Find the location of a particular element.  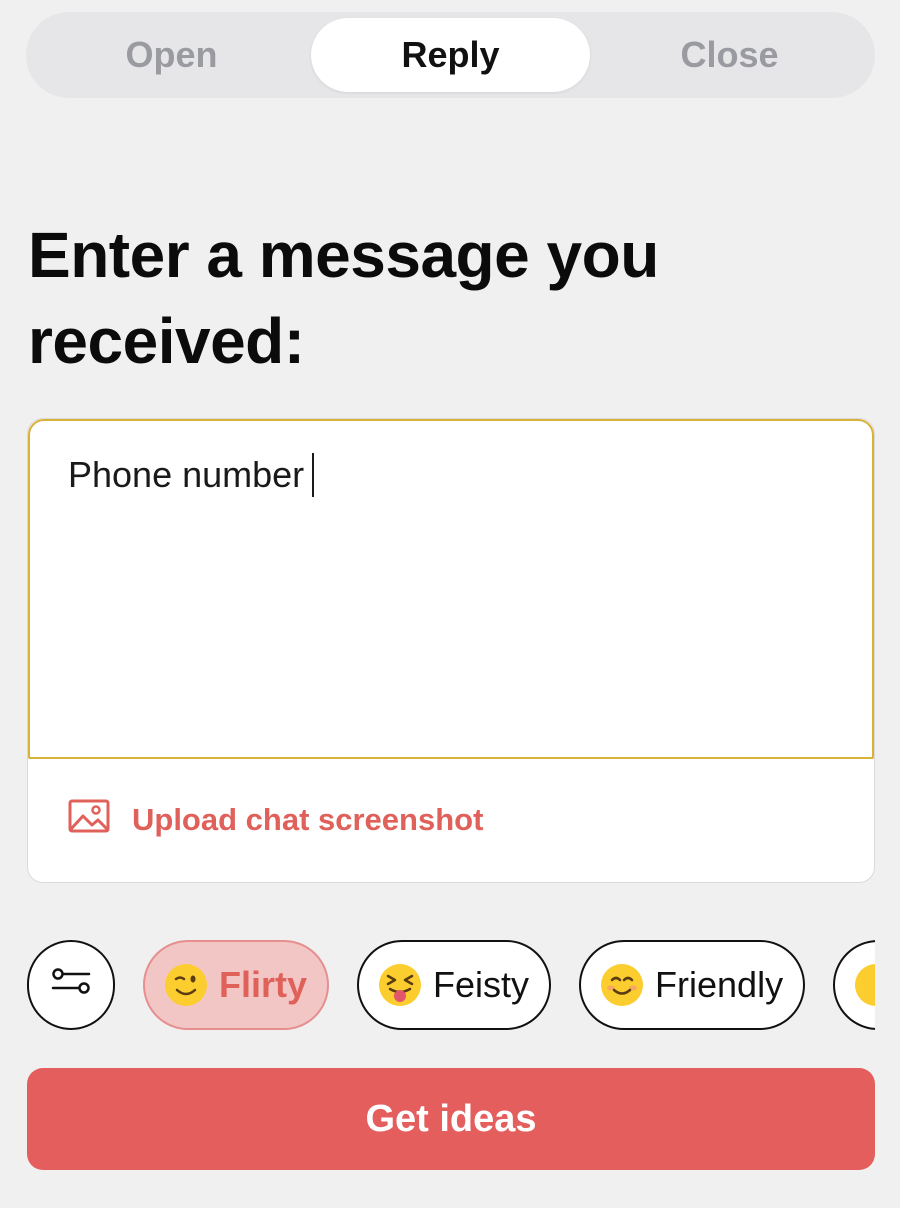

emoji-icon is located at coordinates (865, 985).